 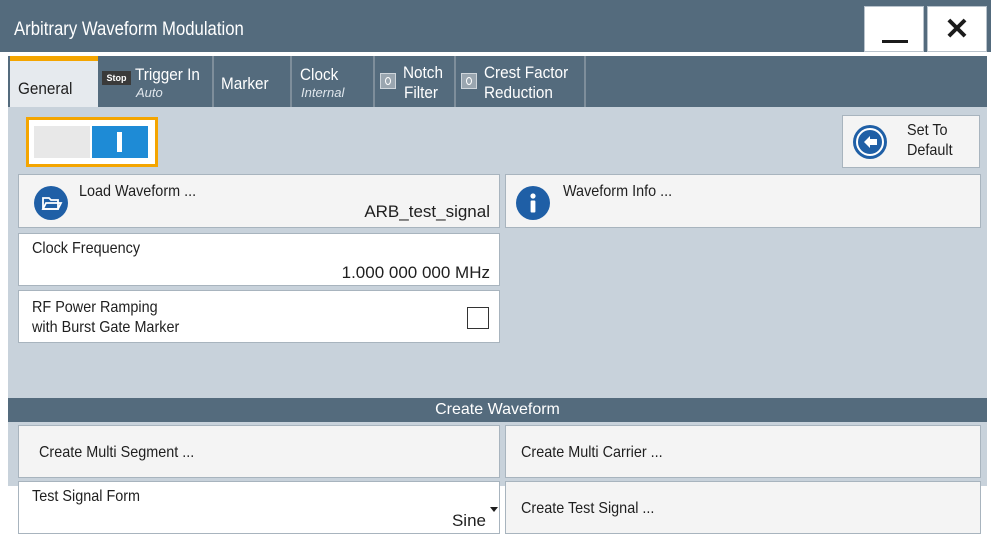 What do you see at coordinates (323, 92) in the screenshot?
I see `tab-clock-status: Internal` at bounding box center [323, 92].